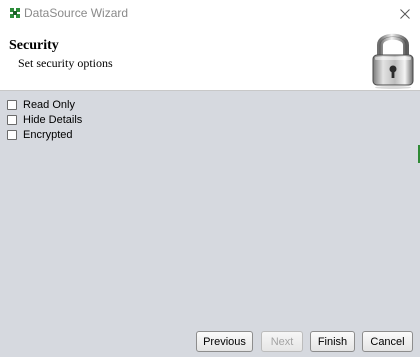 The width and height of the screenshot is (420, 357). I want to click on security-options: Read Only Hide Details Encrypted, so click(44, 119).